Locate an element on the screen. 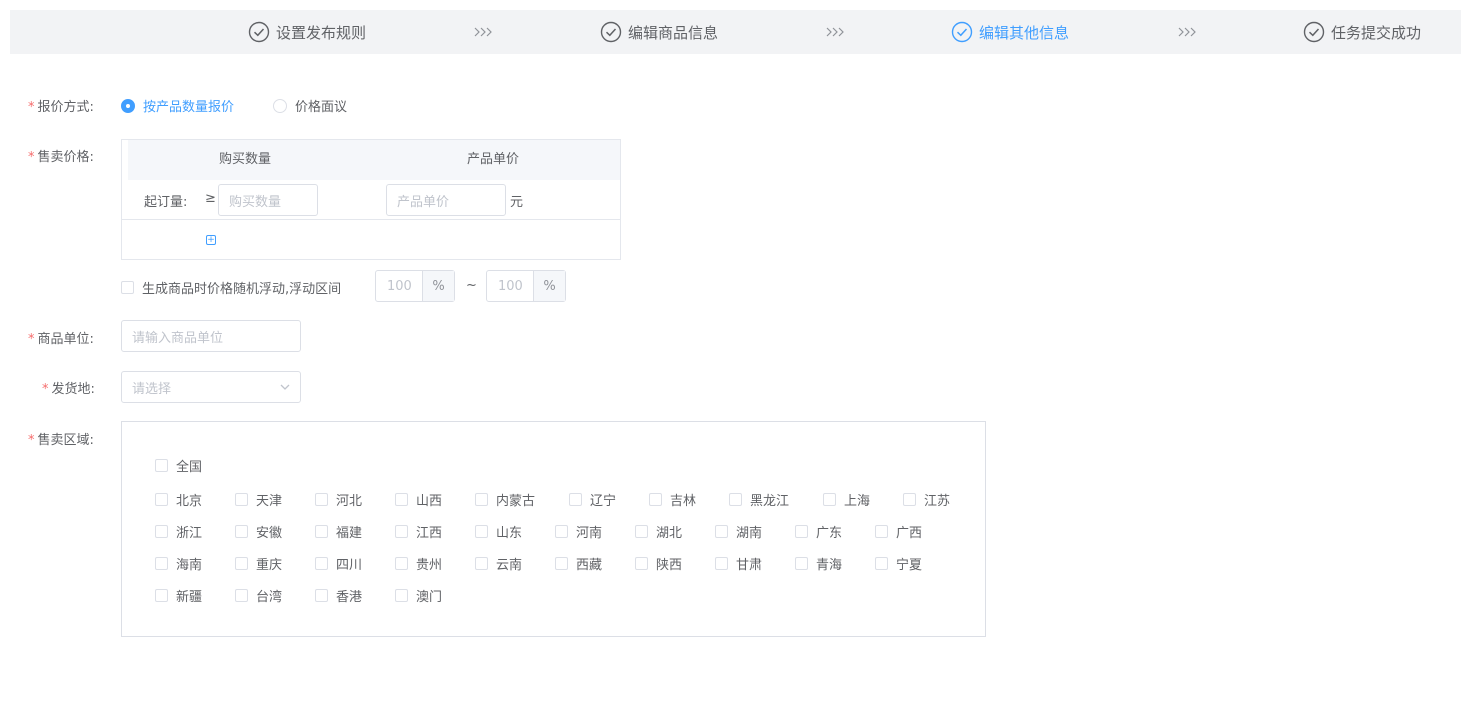 The width and height of the screenshot is (1461, 704). region-checkbox: 澳门 is located at coordinates (418, 595).